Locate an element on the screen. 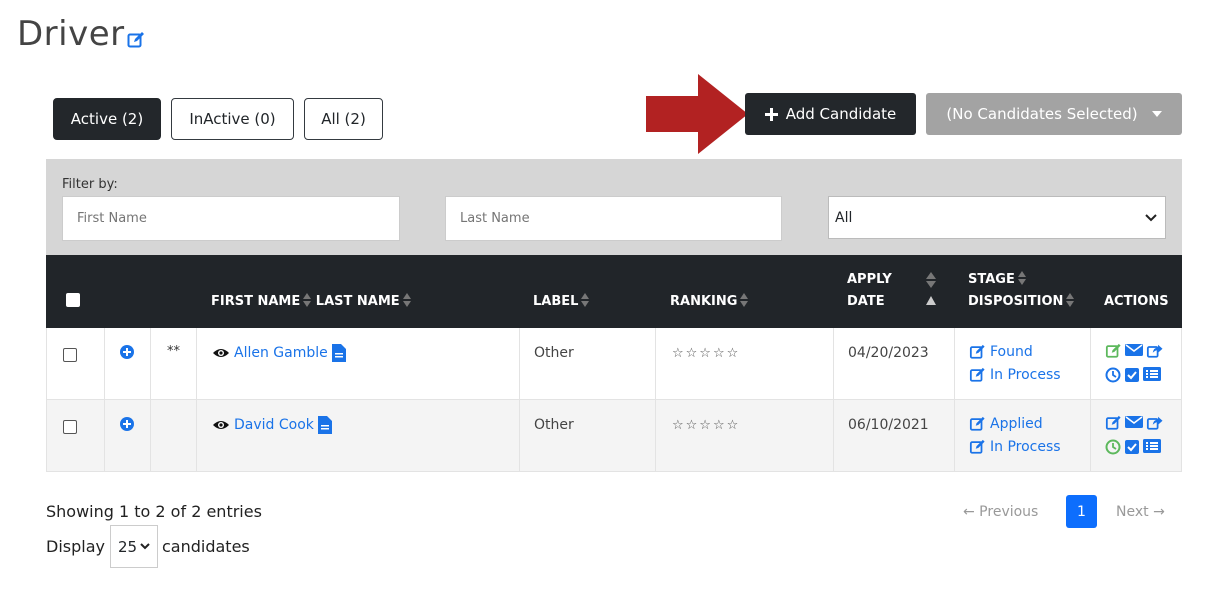  stage-link-group: Found is located at coordinates (1001, 352).